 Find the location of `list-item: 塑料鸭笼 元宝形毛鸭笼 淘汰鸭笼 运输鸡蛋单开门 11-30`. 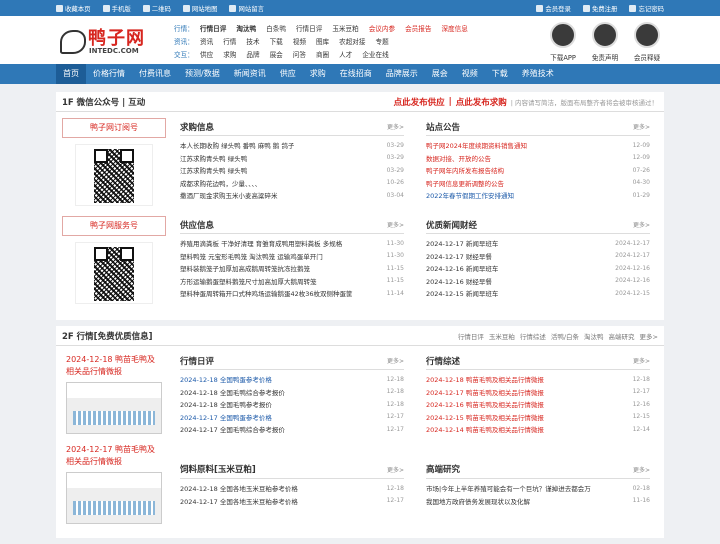

list-item: 塑料鸭笼 元宝形毛鸭笼 淘汰鸭笼 运输鸡蛋单开门 11-30 is located at coordinates (292, 256).